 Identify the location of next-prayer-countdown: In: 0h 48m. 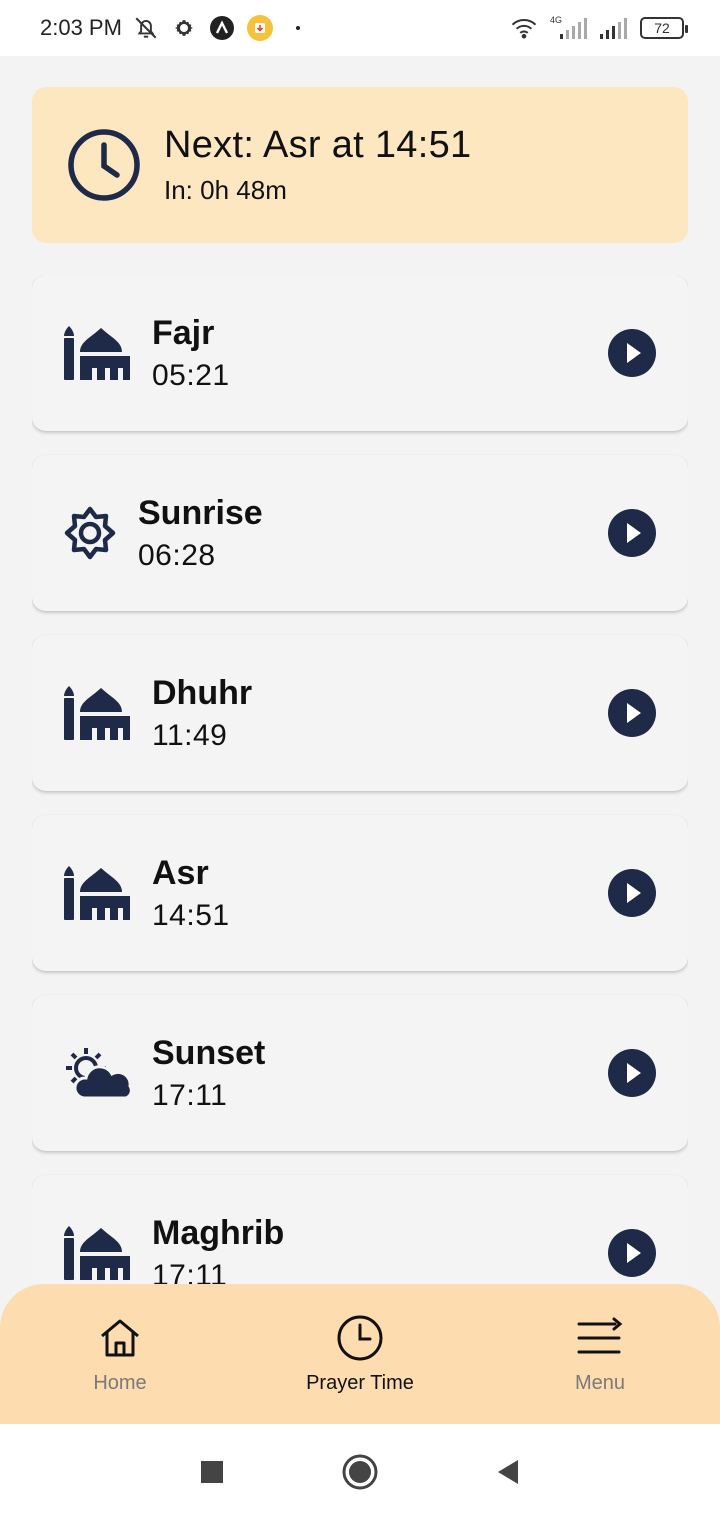
(225, 190).